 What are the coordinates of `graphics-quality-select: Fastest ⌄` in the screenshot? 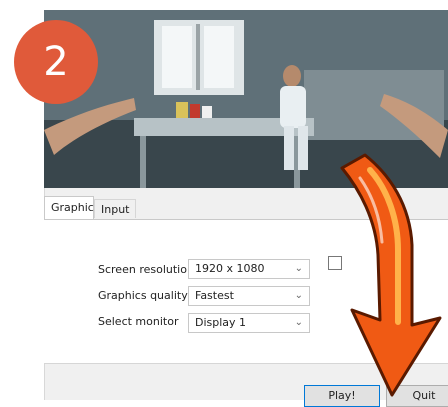 It's located at (249, 296).